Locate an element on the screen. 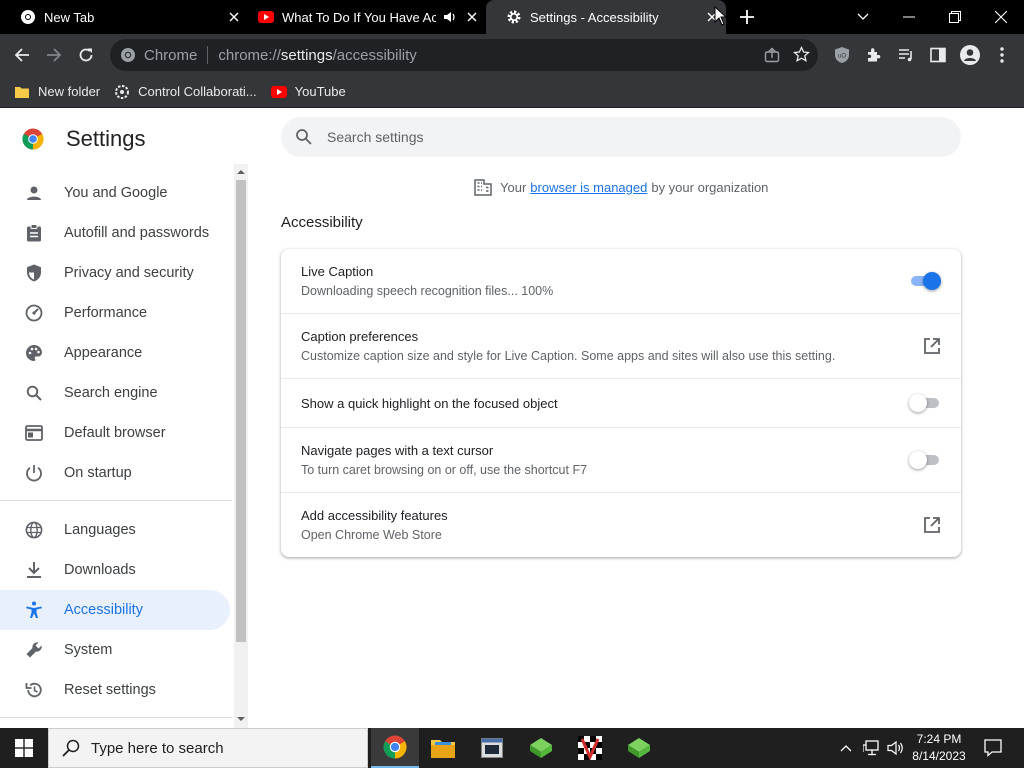 This screenshot has width=1024, height=768. managed-text-after: by your organization is located at coordinates (710, 187).